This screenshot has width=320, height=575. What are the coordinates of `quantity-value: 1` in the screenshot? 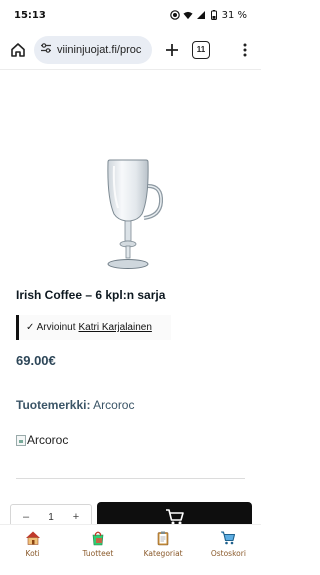 It's located at (51, 517).